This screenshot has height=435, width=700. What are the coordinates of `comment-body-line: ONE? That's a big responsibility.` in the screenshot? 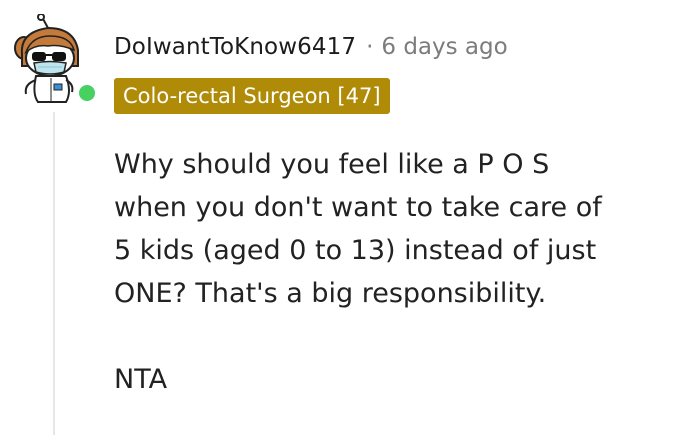 It's located at (330, 293).